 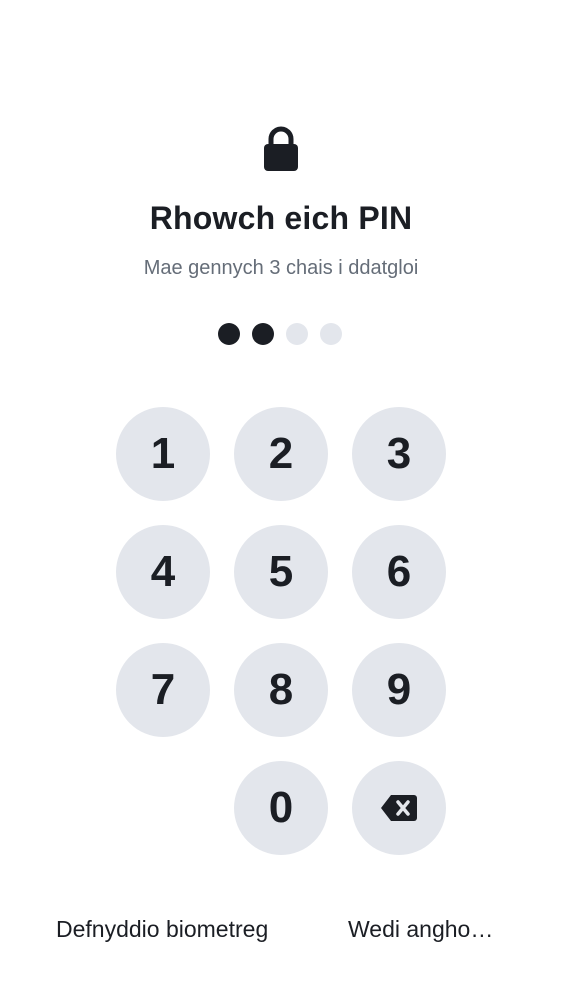 I want to click on use-biometrics-button: Defnyddio biometreg, so click(x=162, y=929).